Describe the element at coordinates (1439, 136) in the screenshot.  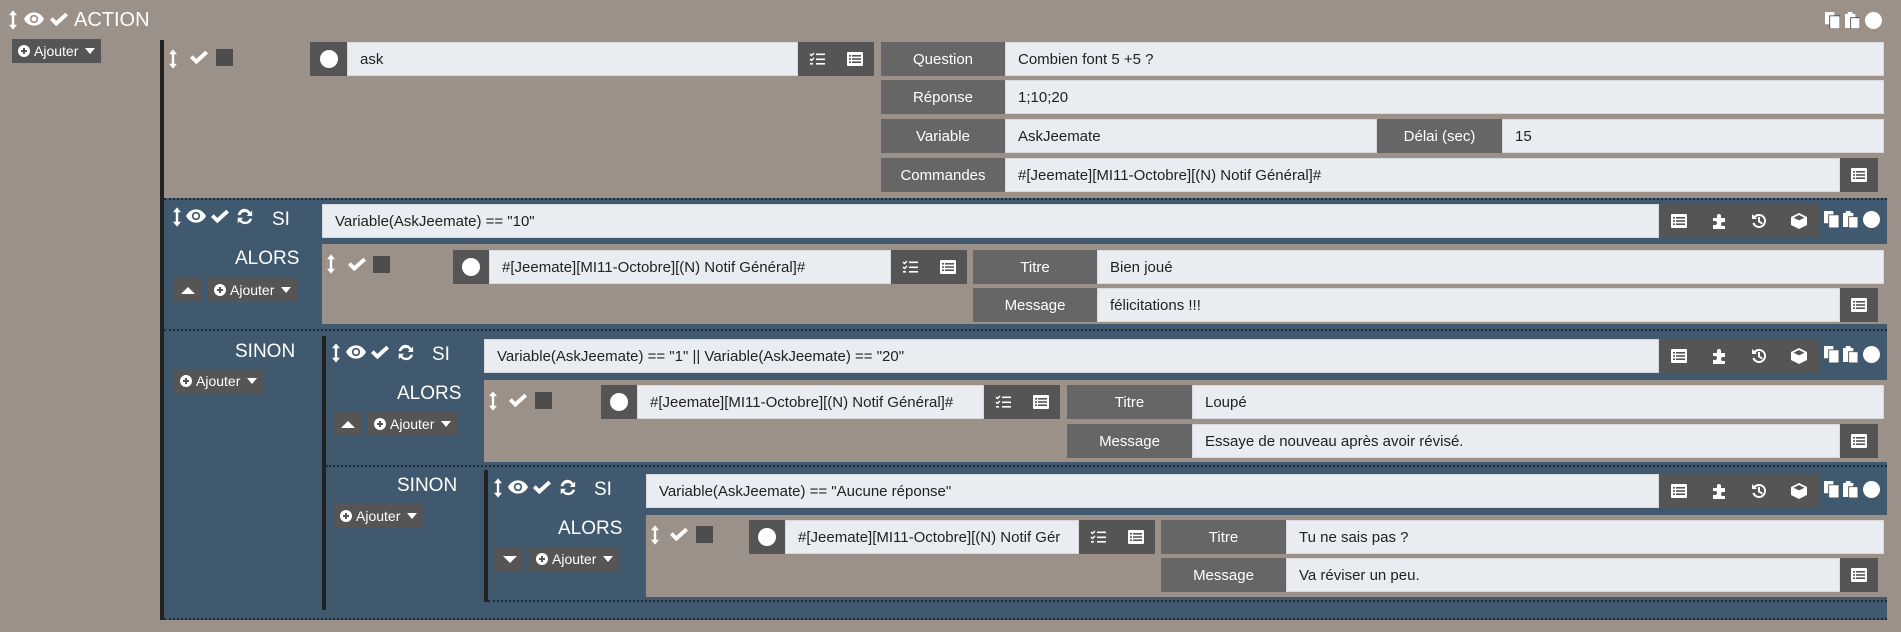
I see `delai-label: Délai (sec)` at that location.